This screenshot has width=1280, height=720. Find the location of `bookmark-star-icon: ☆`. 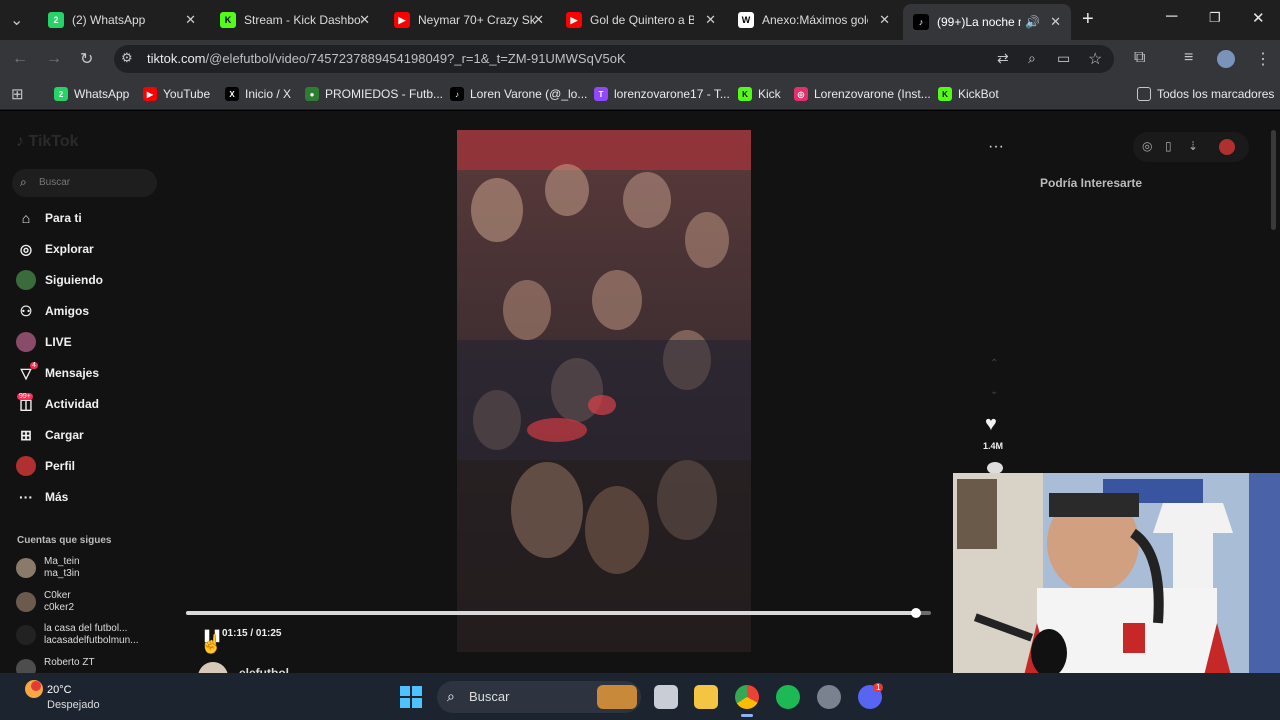

bookmark-star-icon: ☆ is located at coordinates (1095, 59).